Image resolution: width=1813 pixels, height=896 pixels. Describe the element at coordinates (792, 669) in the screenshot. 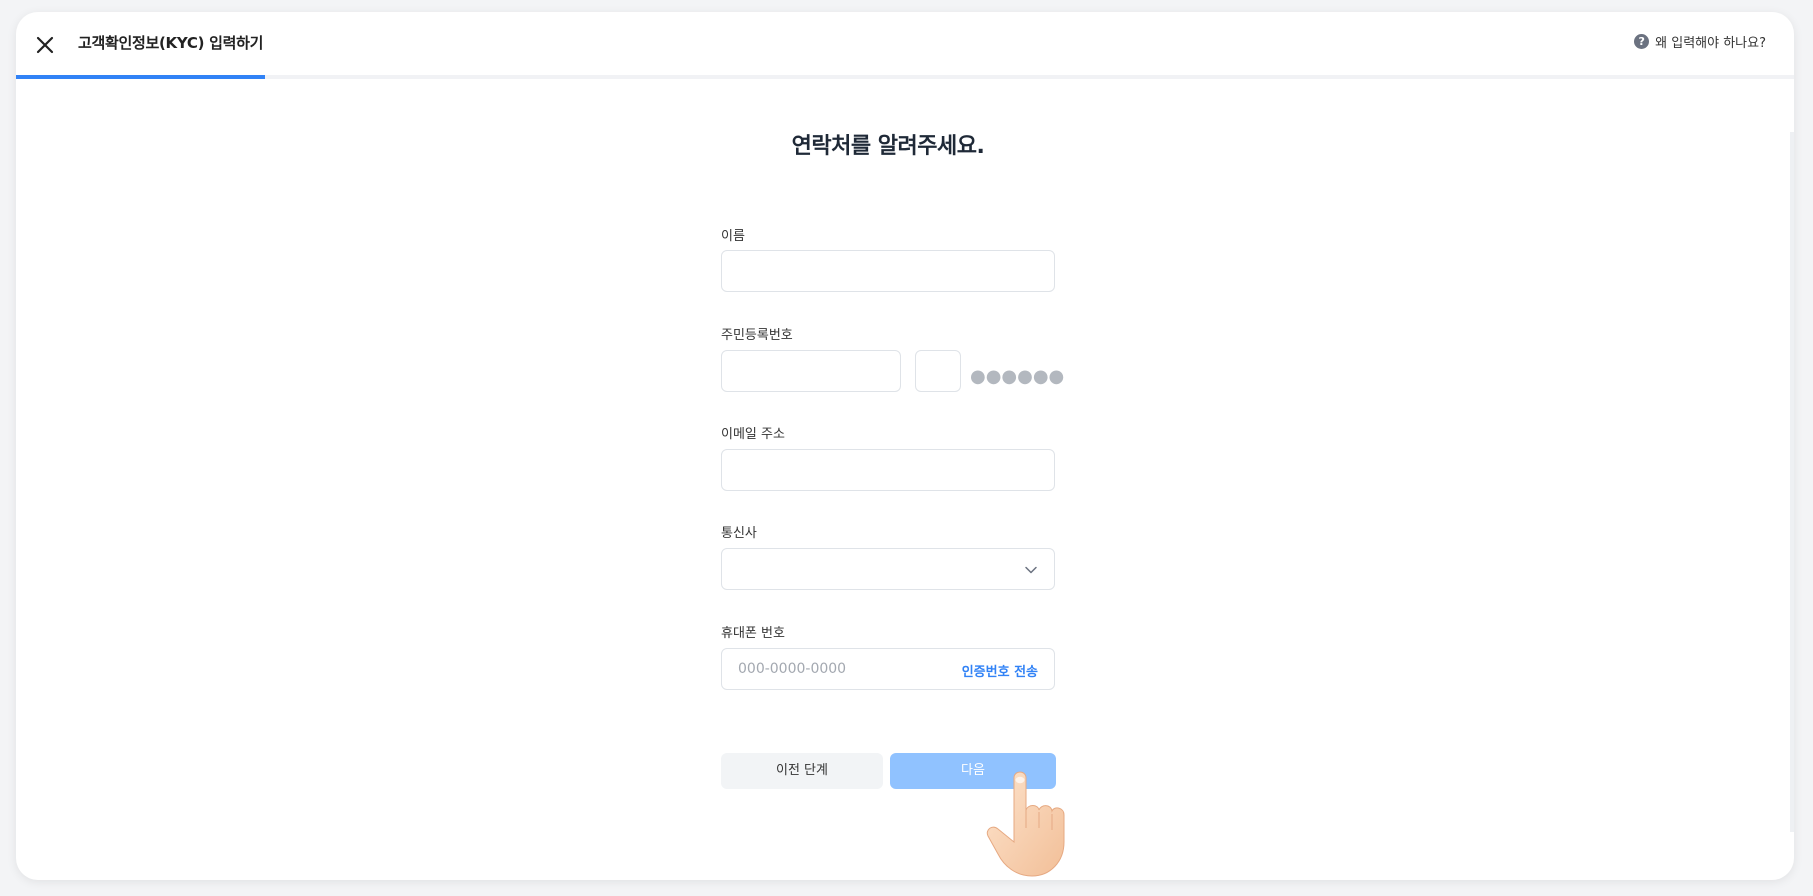

I see `phone-placeholder: 000-0000-0000` at that location.